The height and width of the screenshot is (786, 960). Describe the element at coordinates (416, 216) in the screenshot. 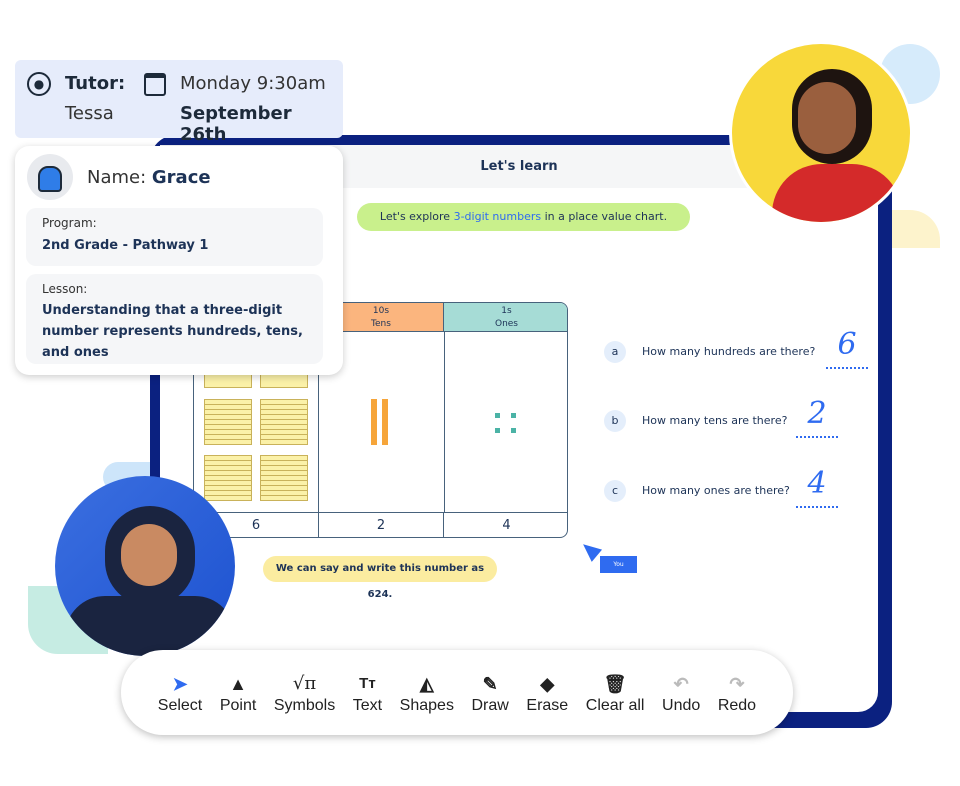

I see `intro-text: Let's explore` at that location.